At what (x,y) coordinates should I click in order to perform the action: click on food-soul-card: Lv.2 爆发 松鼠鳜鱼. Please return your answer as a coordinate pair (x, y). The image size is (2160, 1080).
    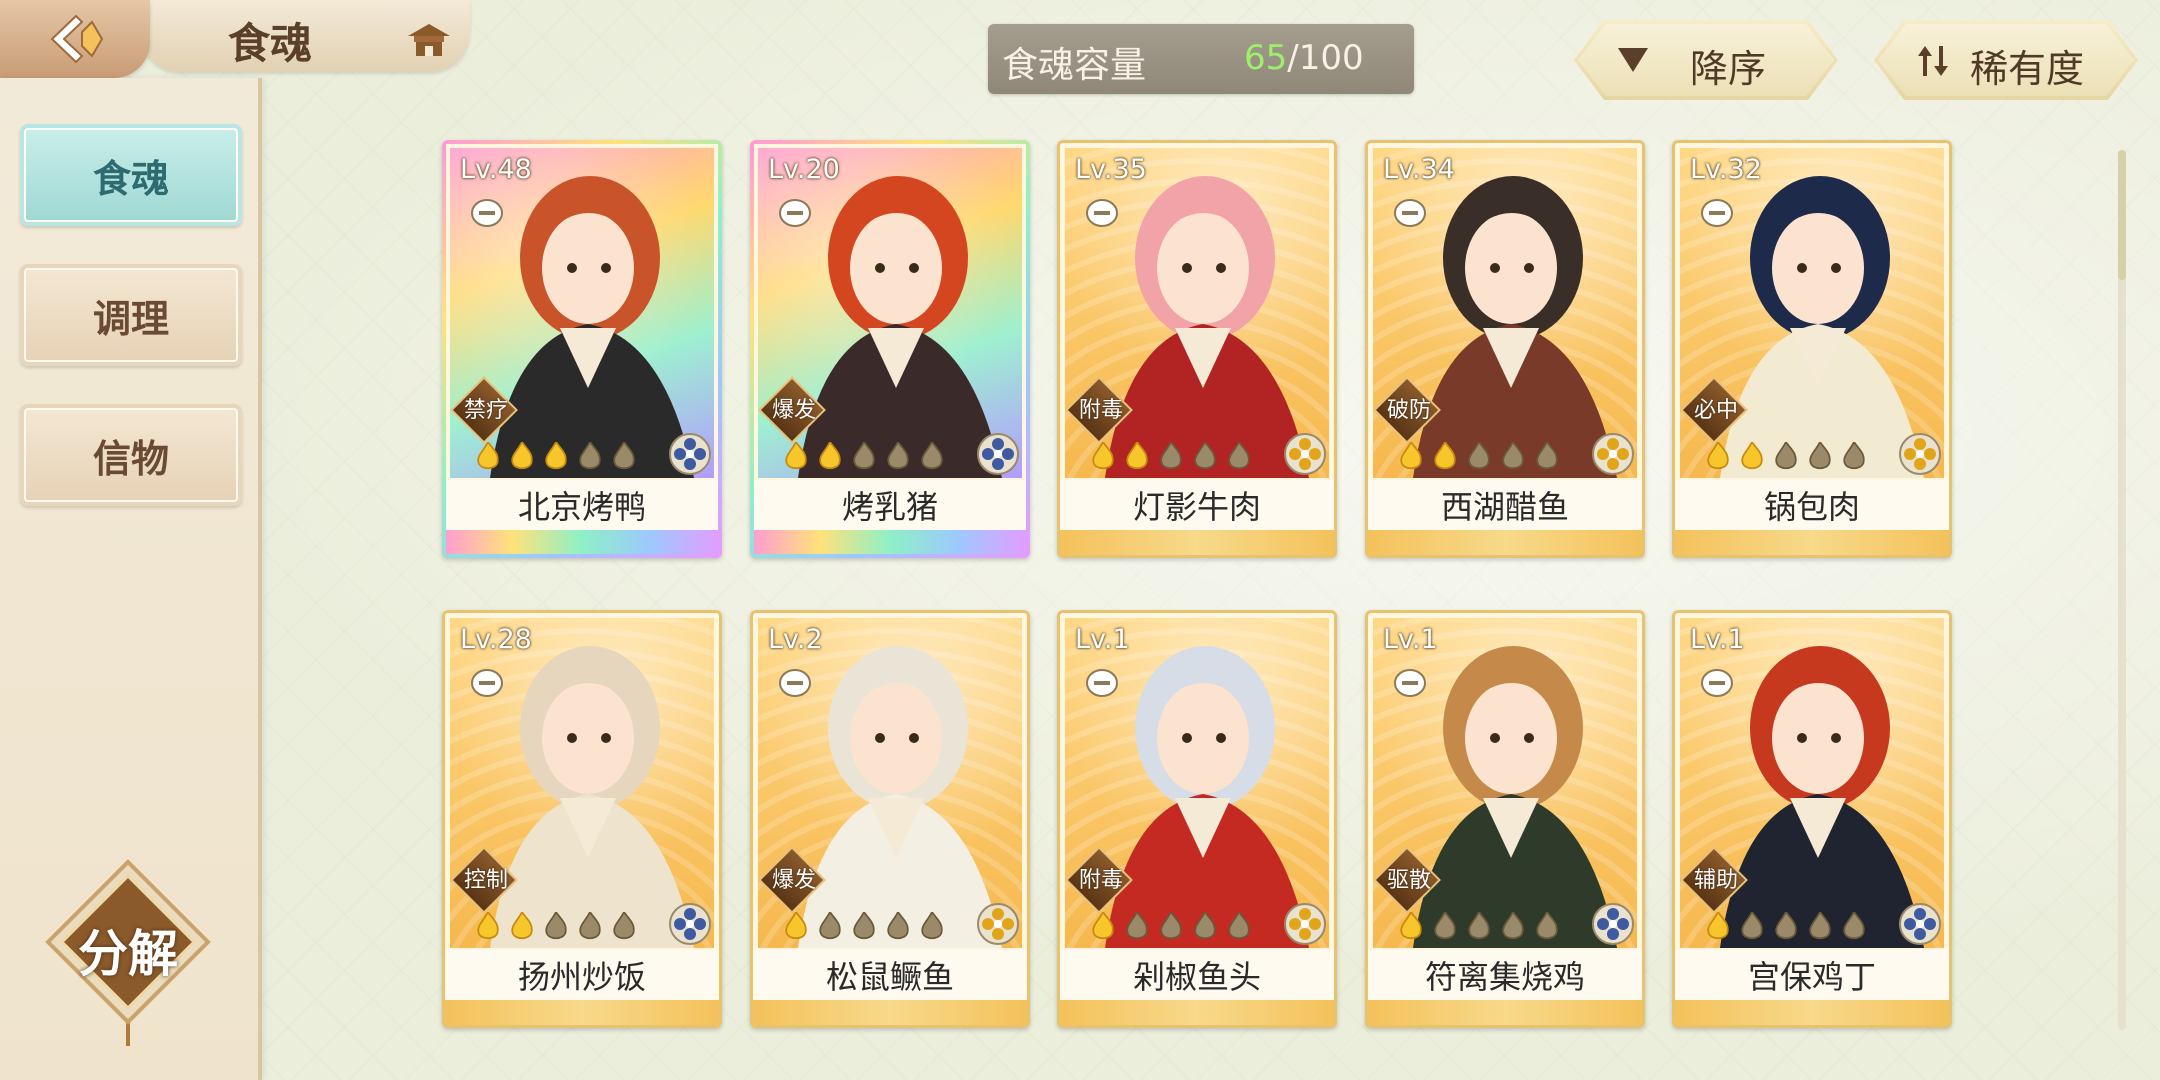
    Looking at the image, I should click on (890, 819).